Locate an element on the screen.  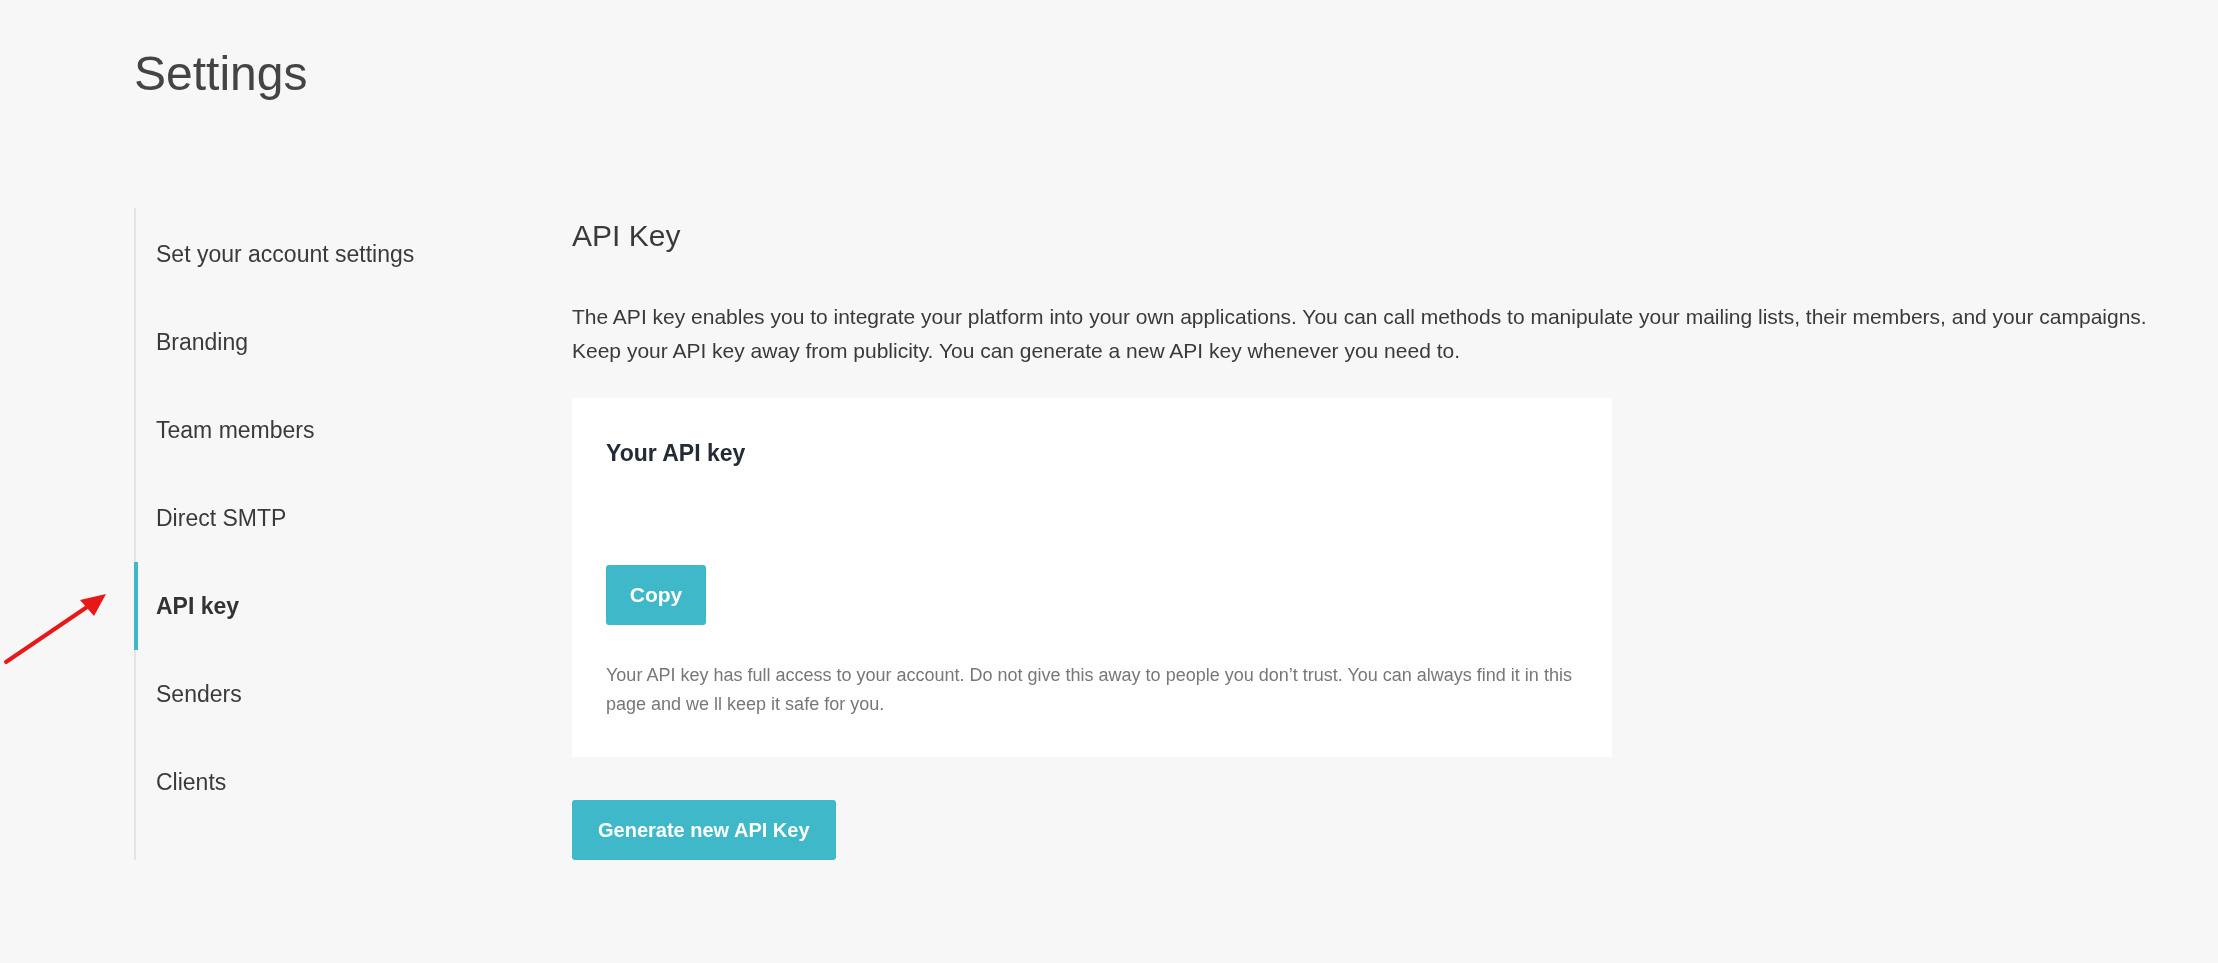
sidebar-item: Team members is located at coordinates (353, 430).